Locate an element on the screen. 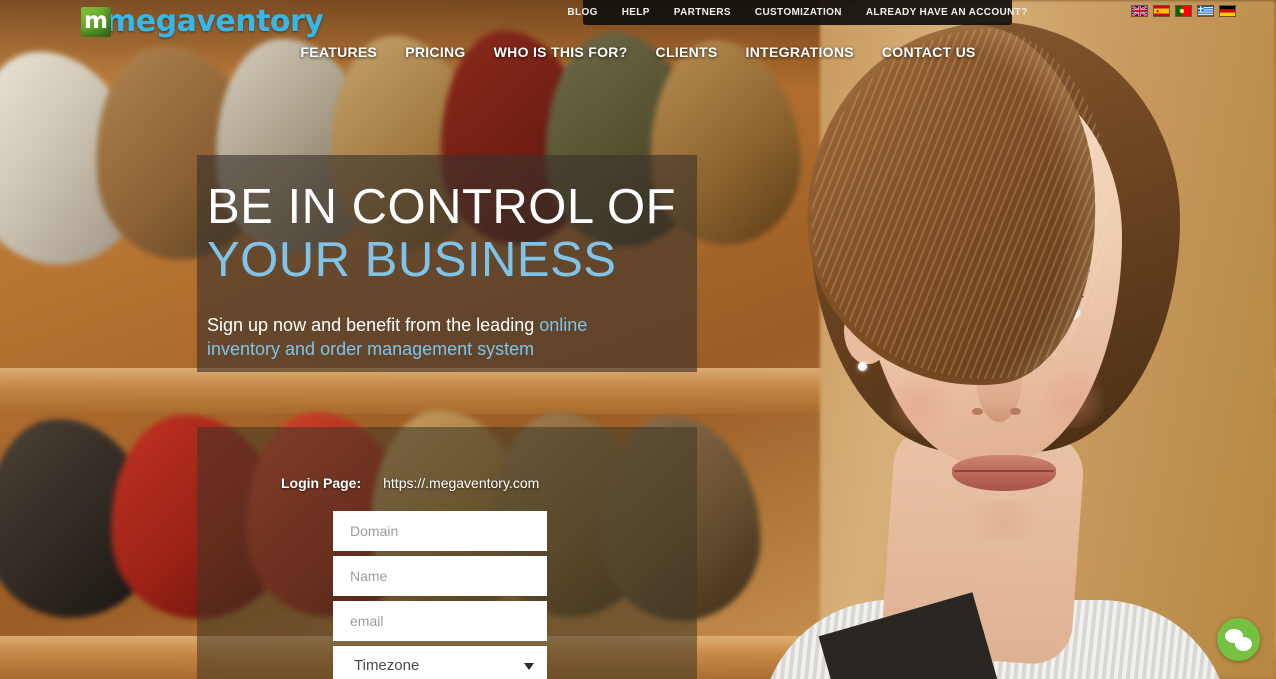 This screenshot has height=679, width=1276. flag-el-icon is located at coordinates (1205, 11).